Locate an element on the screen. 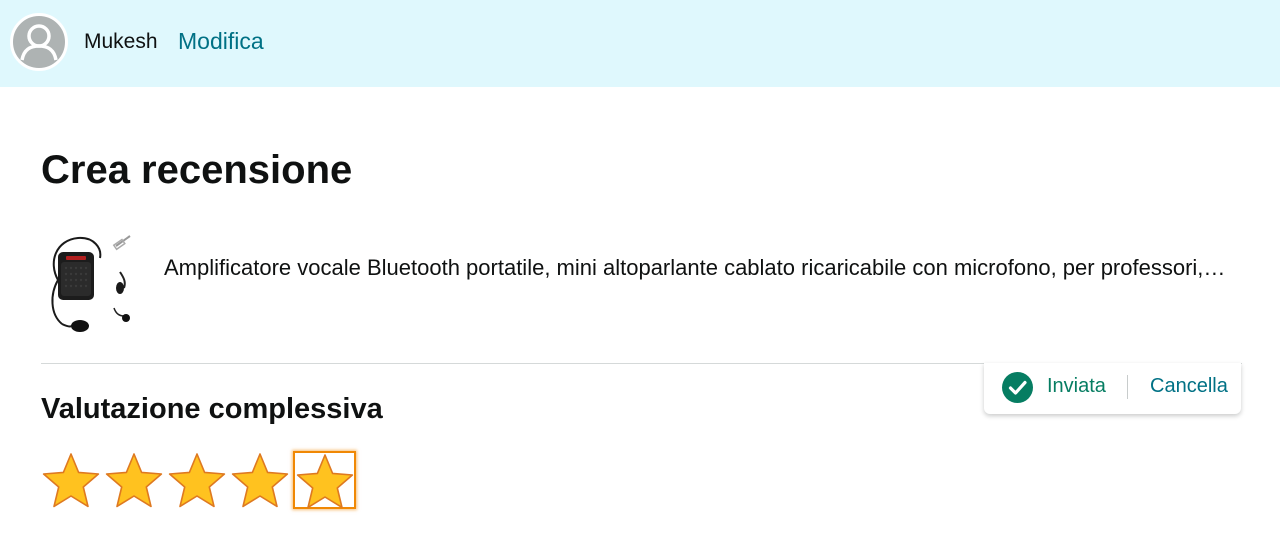 This screenshot has width=1280, height=534. profile-name: Mukesh is located at coordinates (121, 41).